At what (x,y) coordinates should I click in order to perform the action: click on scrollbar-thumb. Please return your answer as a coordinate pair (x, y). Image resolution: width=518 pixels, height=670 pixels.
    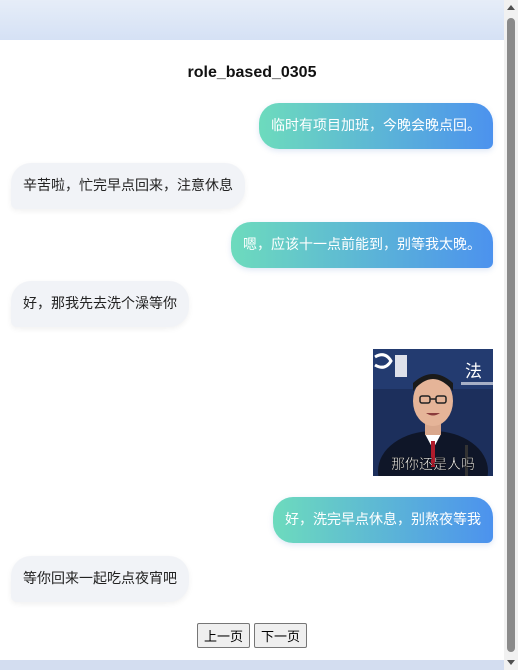
    Looking at the image, I should click on (511, 335).